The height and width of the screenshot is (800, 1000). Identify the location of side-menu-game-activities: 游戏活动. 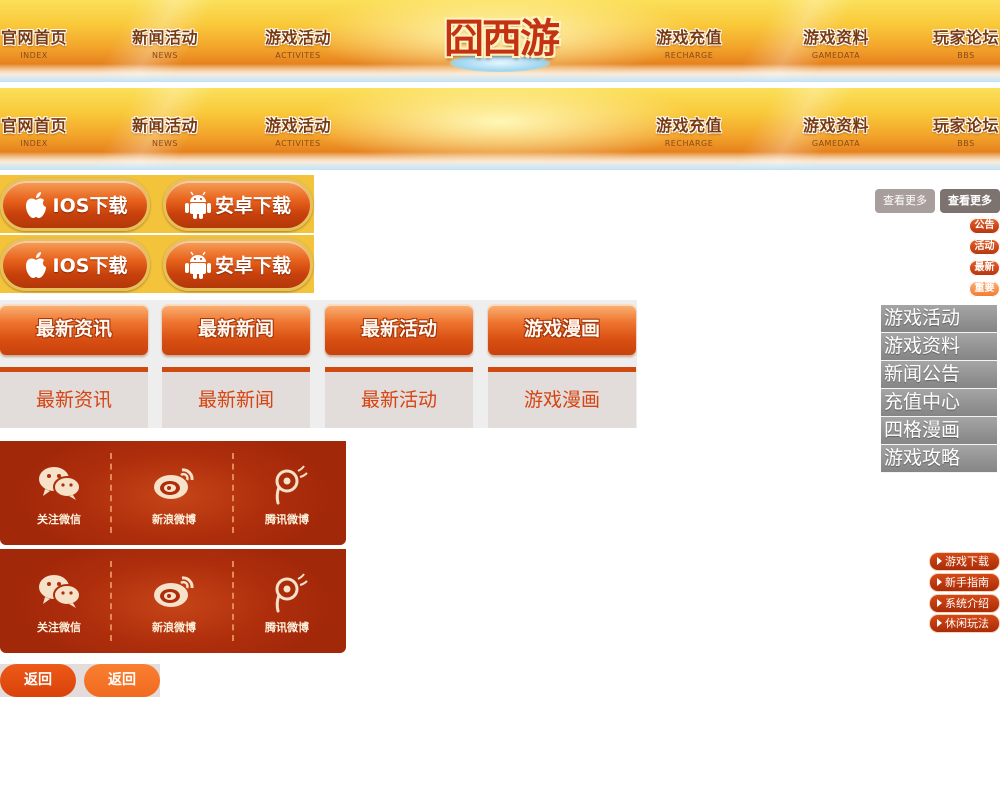
(939, 319).